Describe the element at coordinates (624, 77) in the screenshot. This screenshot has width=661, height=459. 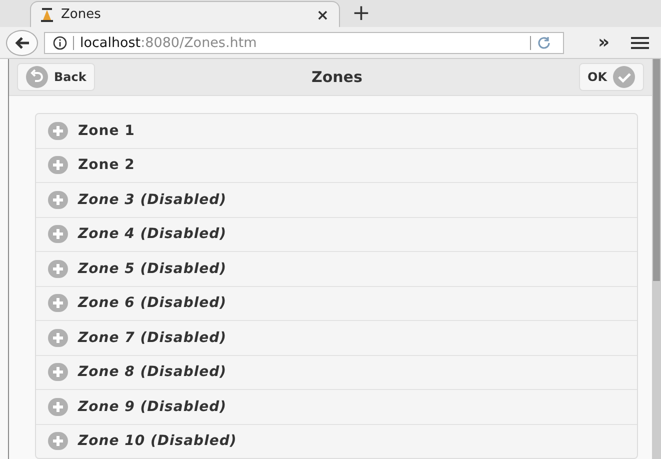
I see `check-icon` at that location.